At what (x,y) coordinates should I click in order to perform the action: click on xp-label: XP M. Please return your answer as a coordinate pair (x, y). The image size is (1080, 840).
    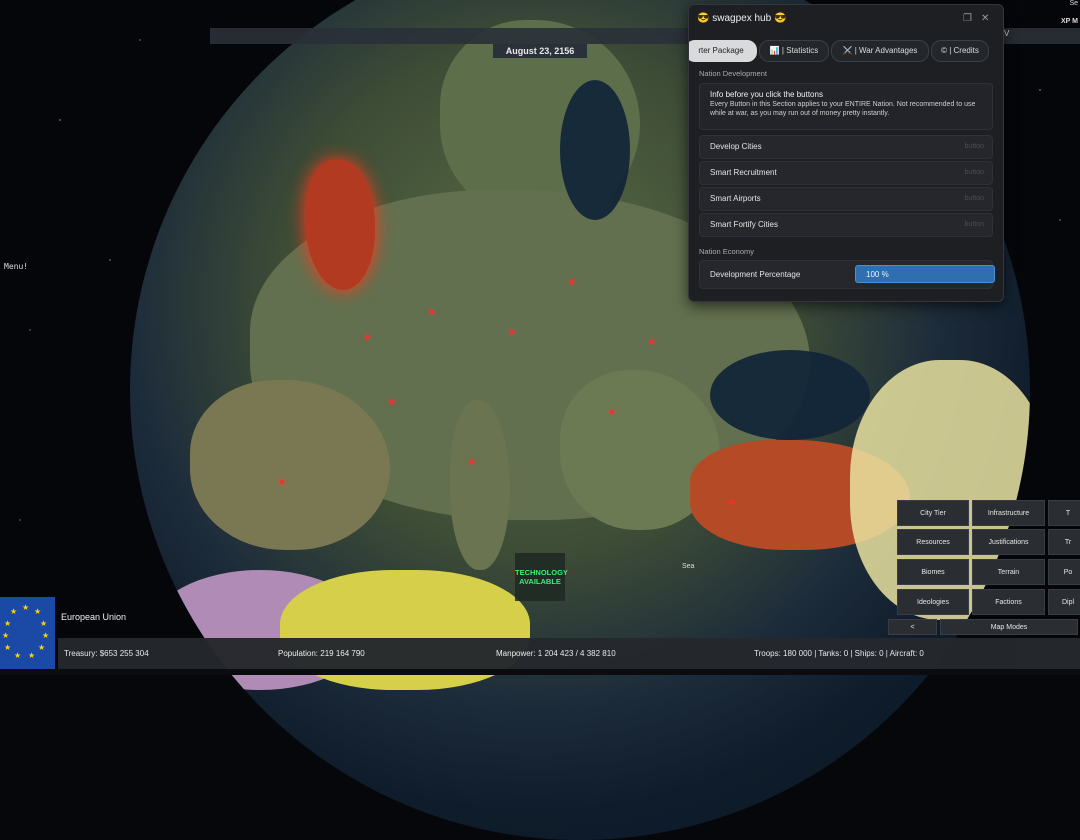
    Looking at the image, I should click on (1069, 21).